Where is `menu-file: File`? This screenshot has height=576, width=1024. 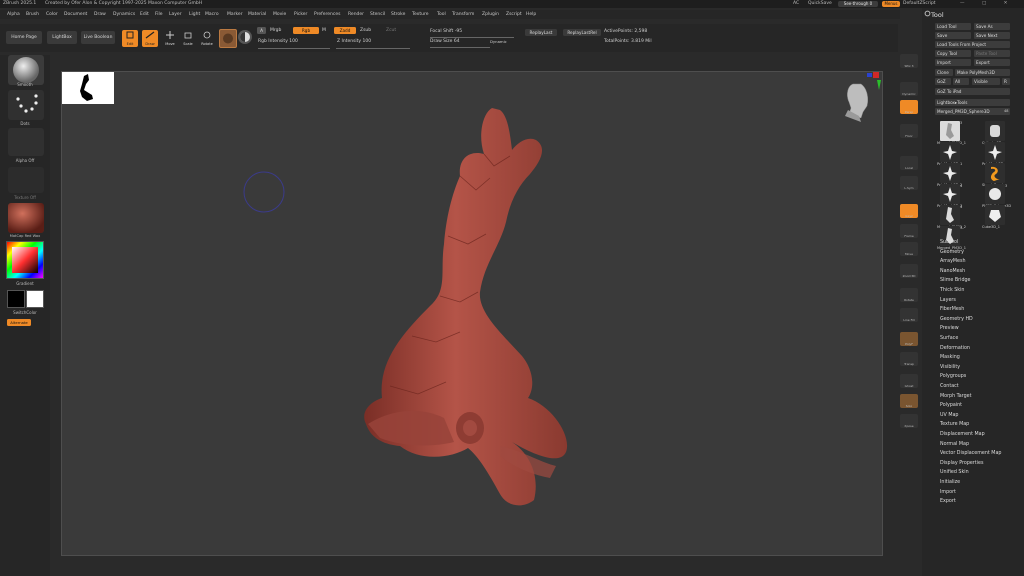 menu-file: File is located at coordinates (159, 14).